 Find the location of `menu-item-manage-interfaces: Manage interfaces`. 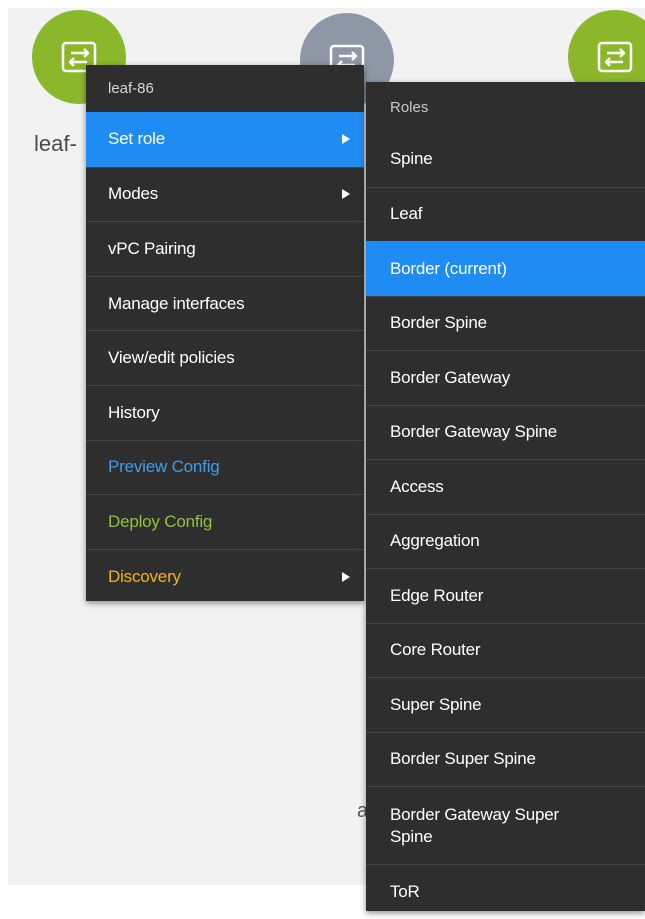

menu-item-manage-interfaces: Manage interfaces is located at coordinates (225, 303).